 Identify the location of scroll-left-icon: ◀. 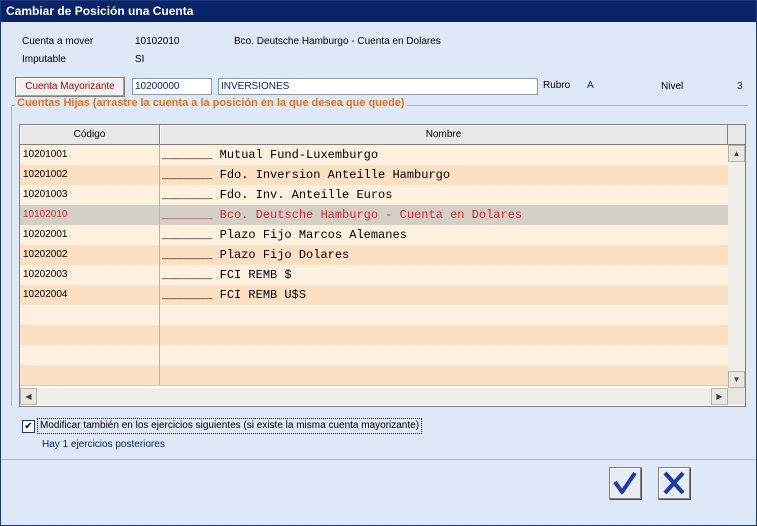
(28, 396).